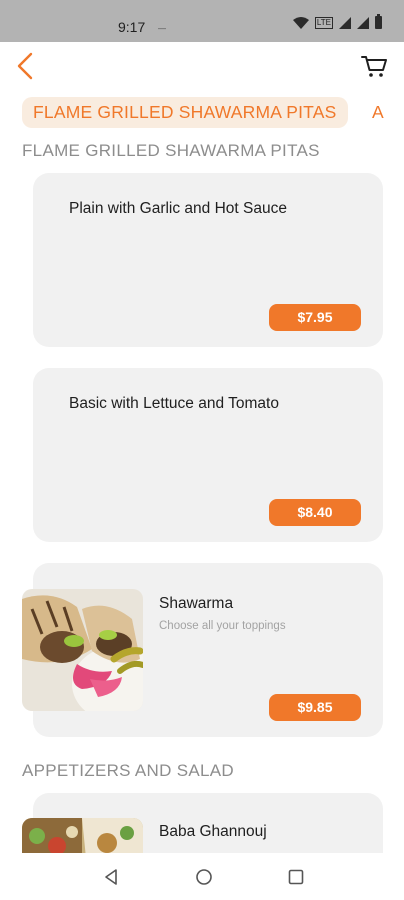 The image size is (404, 900). Describe the element at coordinates (132, 27) in the screenshot. I see `status-time: 9:17` at that location.